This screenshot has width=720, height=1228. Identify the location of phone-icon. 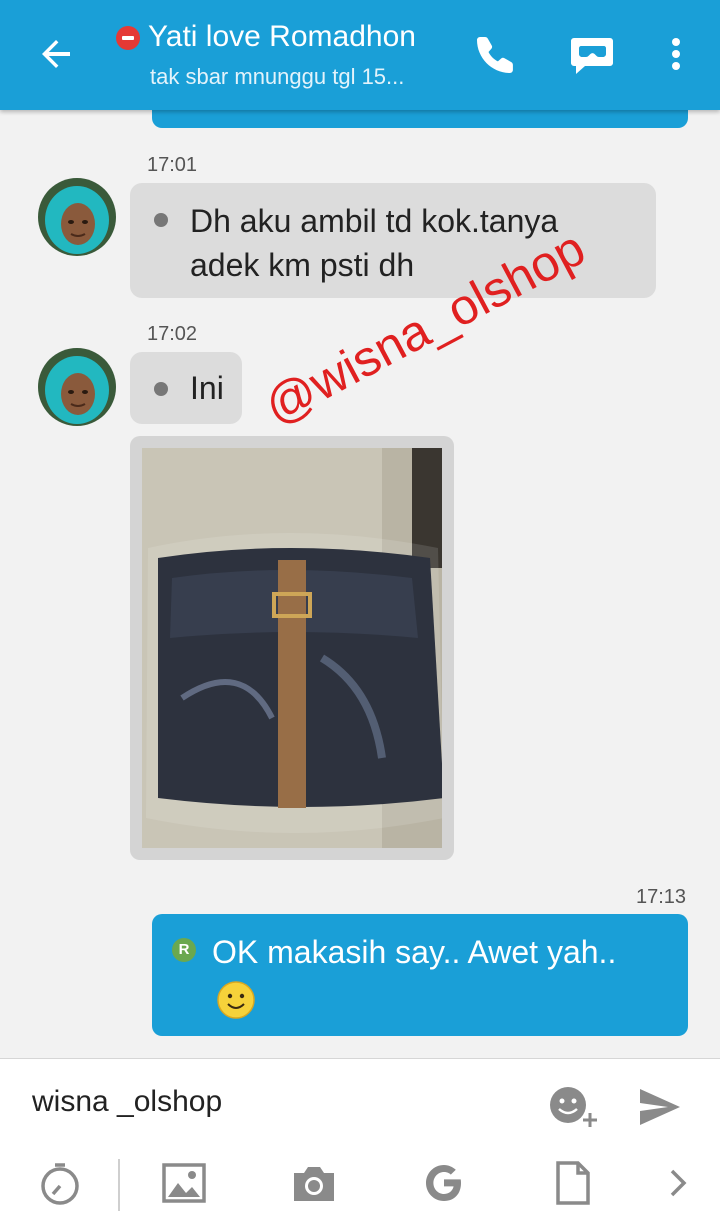
(496, 54).